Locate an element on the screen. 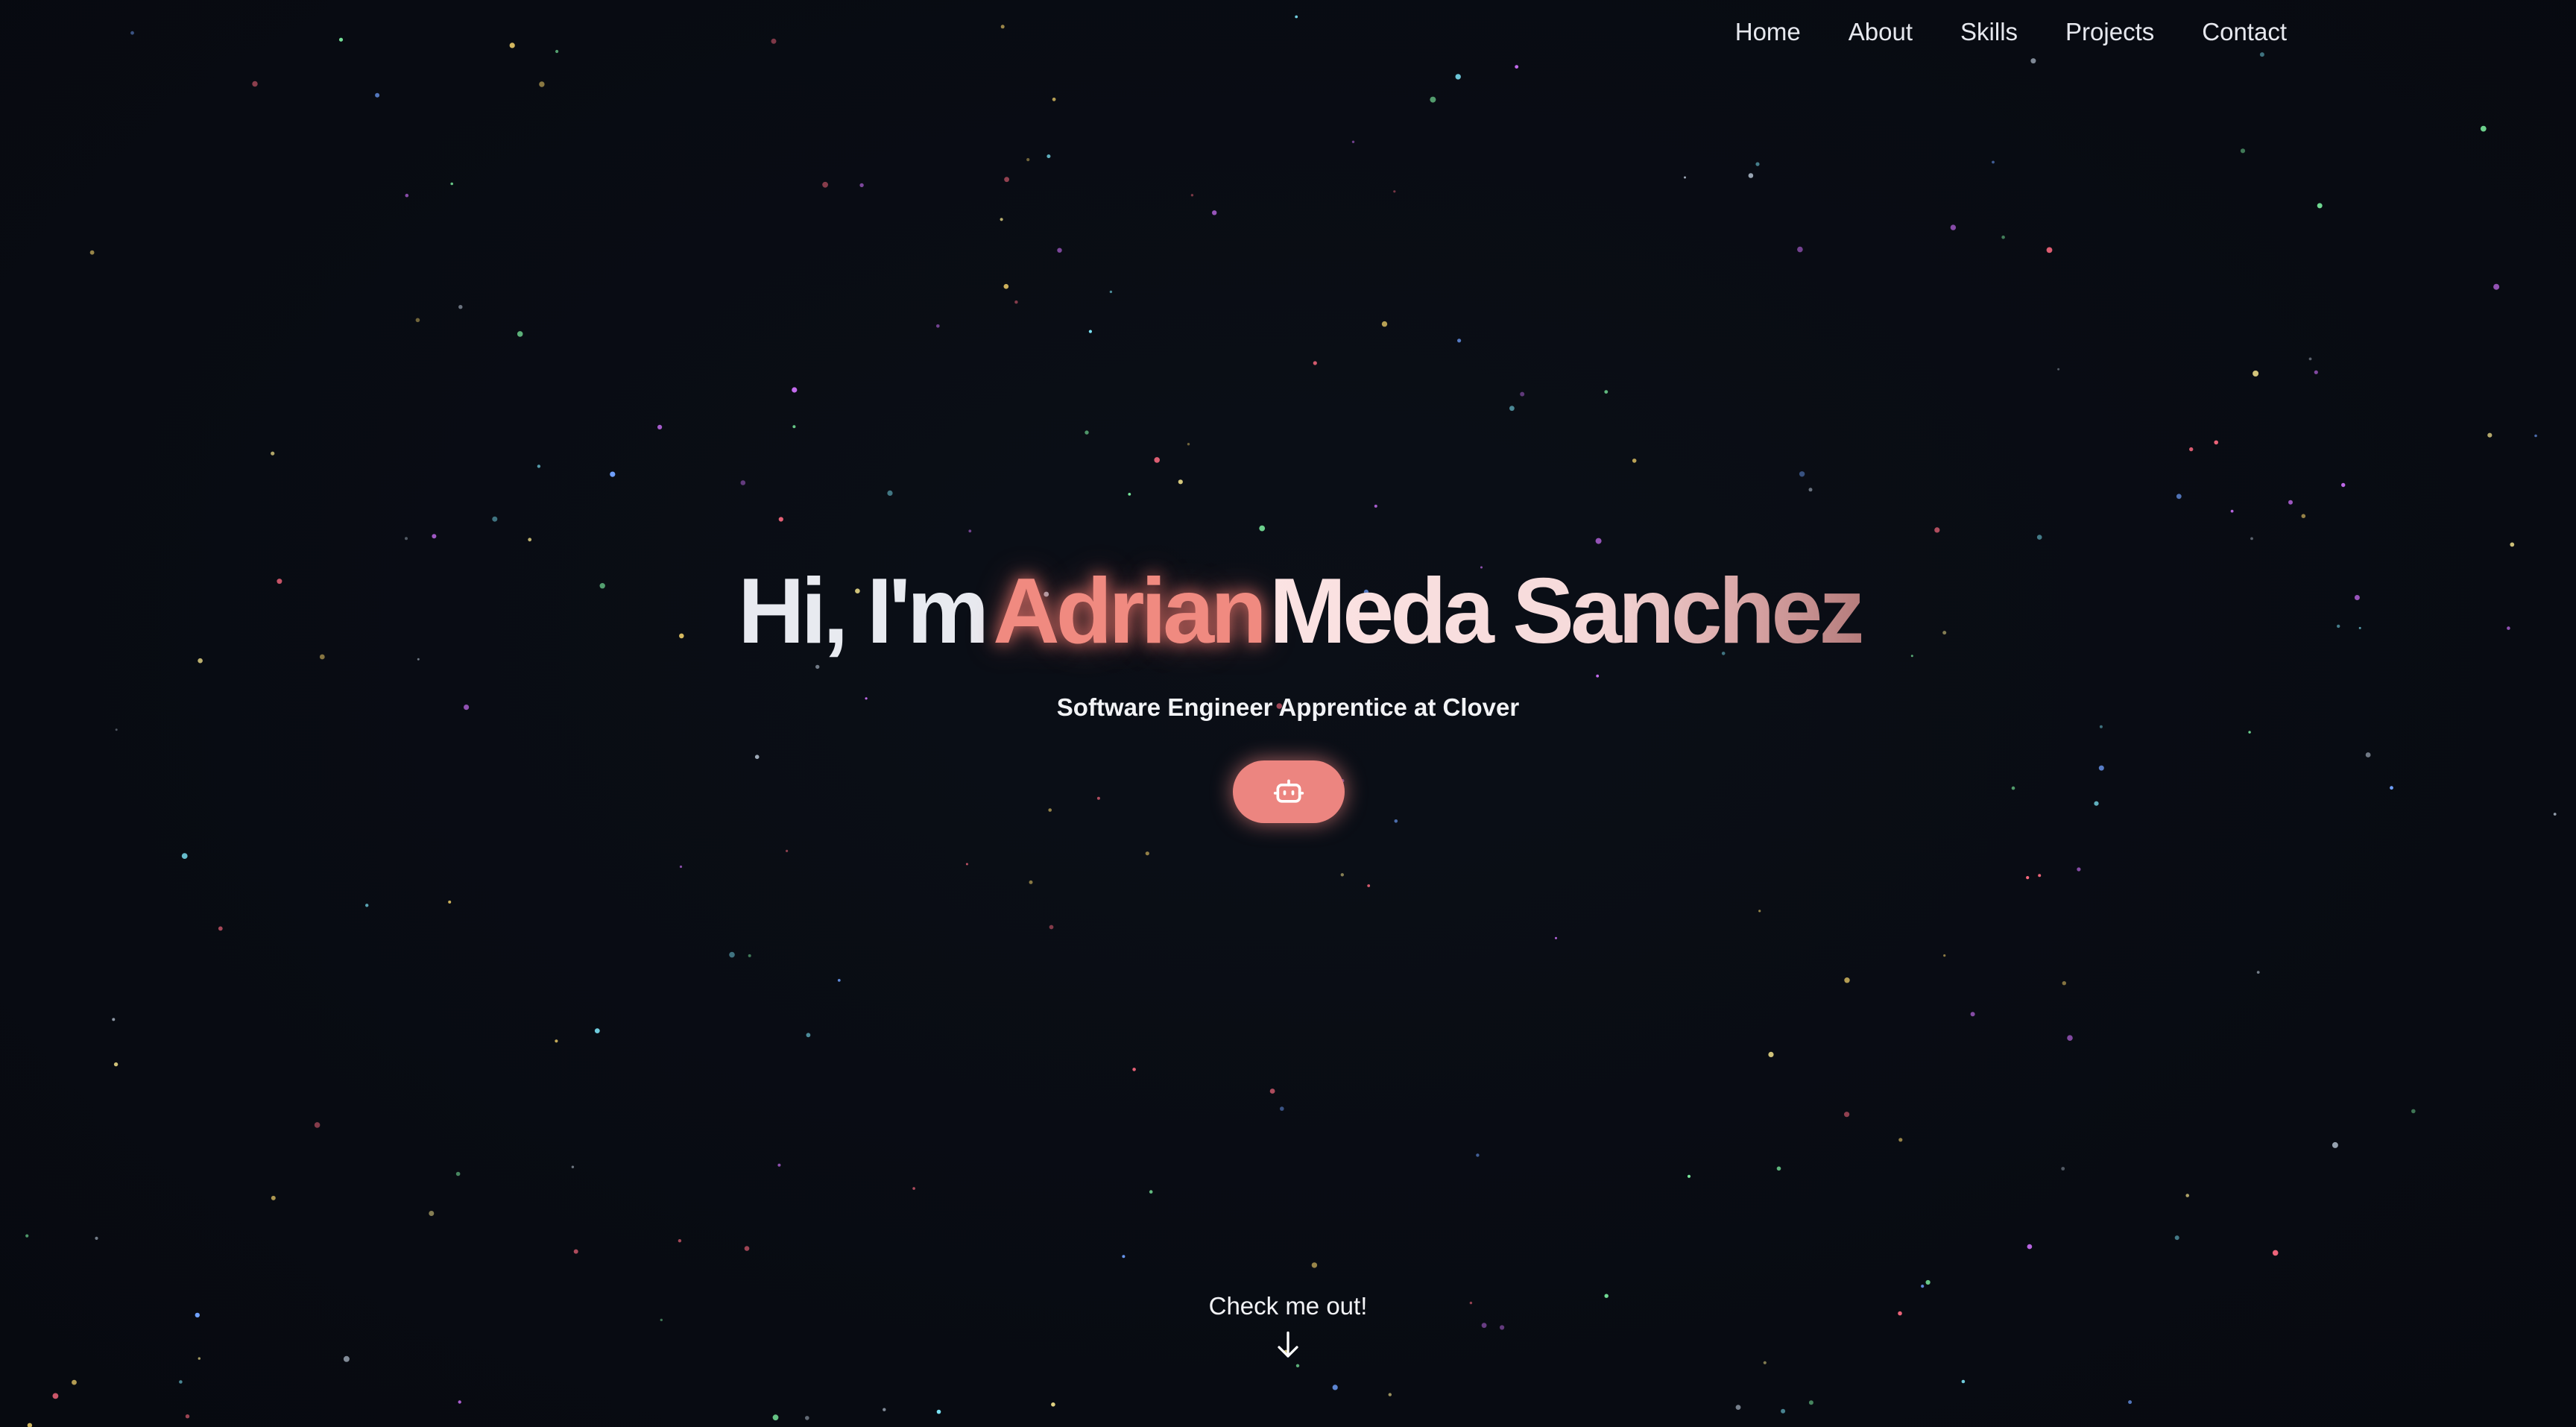  robot-icon is located at coordinates (1288, 791).